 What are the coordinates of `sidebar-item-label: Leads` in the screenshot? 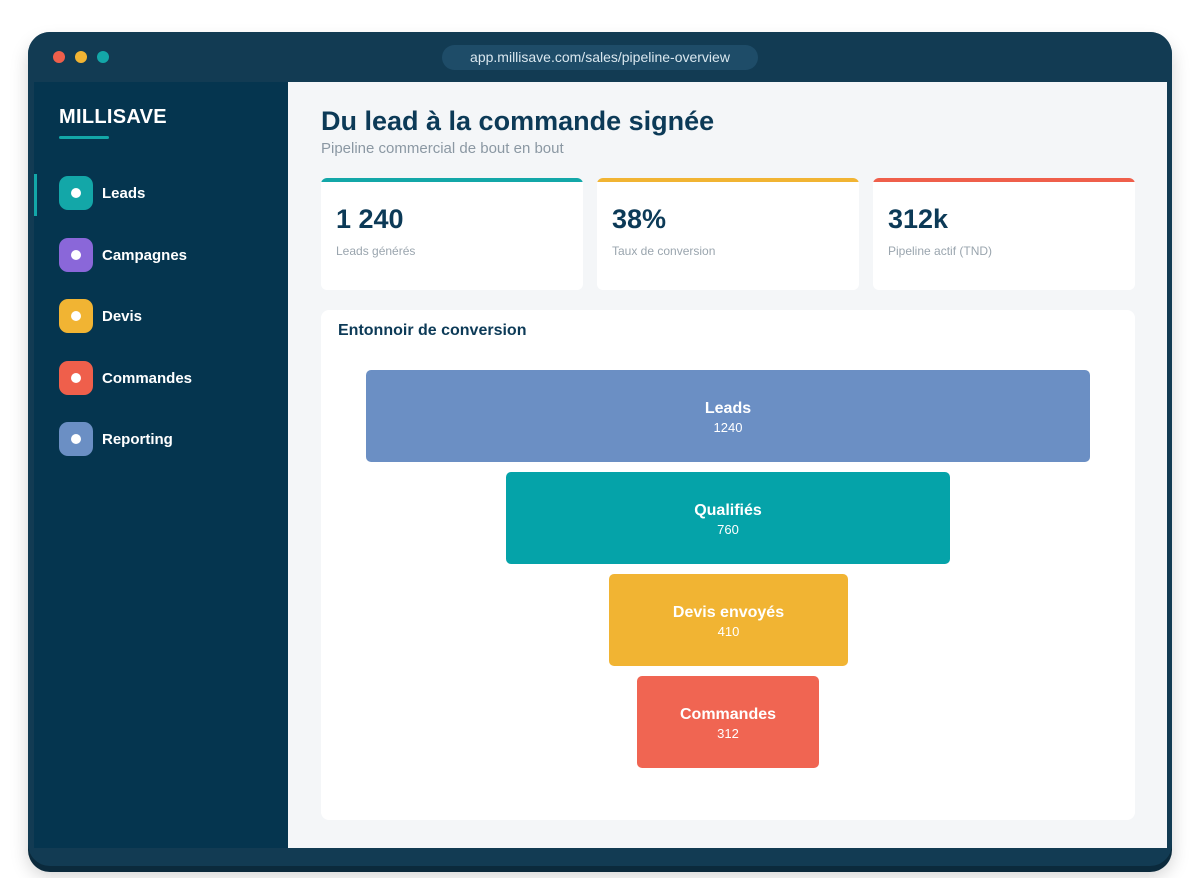 It's located at (124, 193).